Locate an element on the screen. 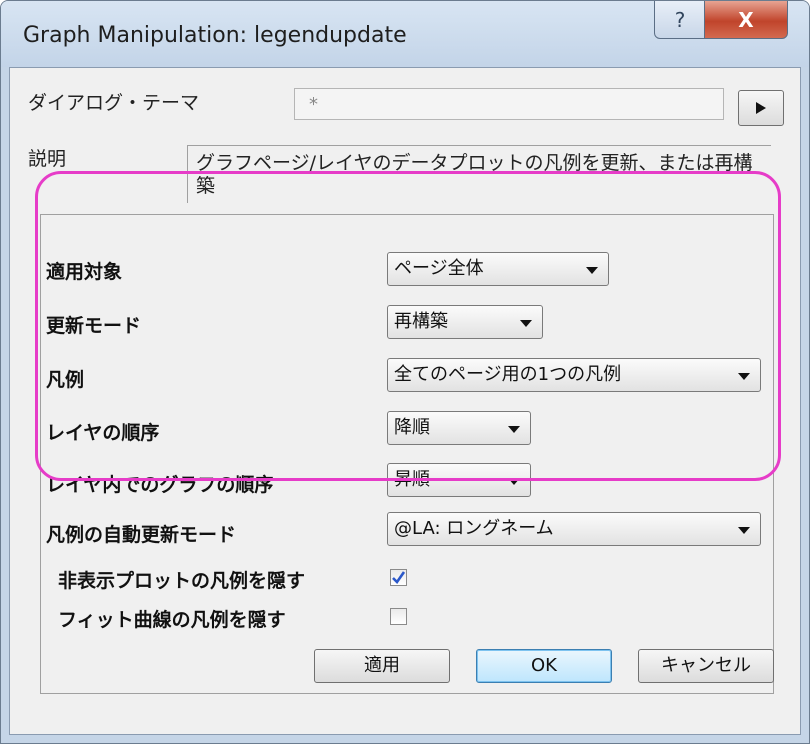 This screenshot has height=744, width=810. layer-order-value: 降順 is located at coordinates (412, 427).